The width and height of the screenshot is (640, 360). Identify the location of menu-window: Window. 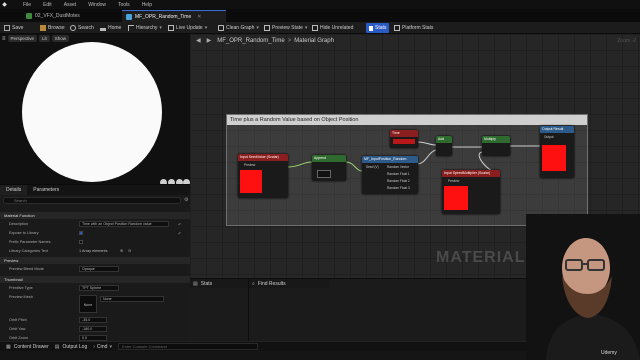
(97, 5).